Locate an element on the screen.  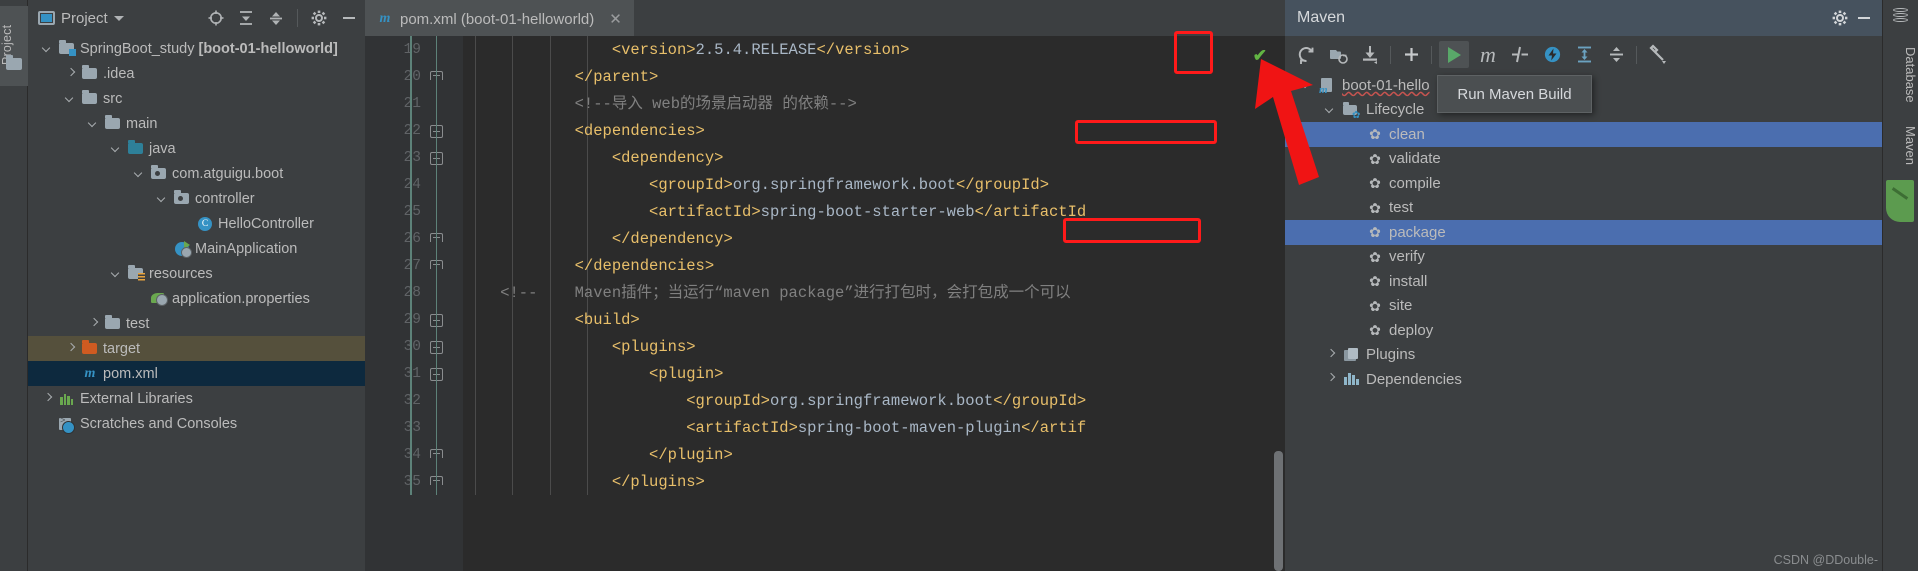
project-tree-item: application.properties is located at coordinates (196, 298).